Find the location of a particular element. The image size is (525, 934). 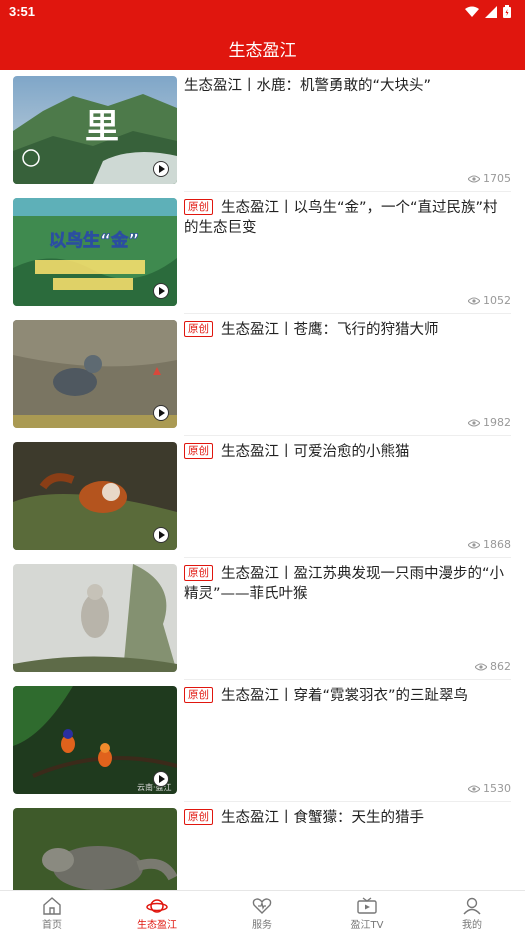

tab-ecology: 生态盈江 is located at coordinates (157, 914).